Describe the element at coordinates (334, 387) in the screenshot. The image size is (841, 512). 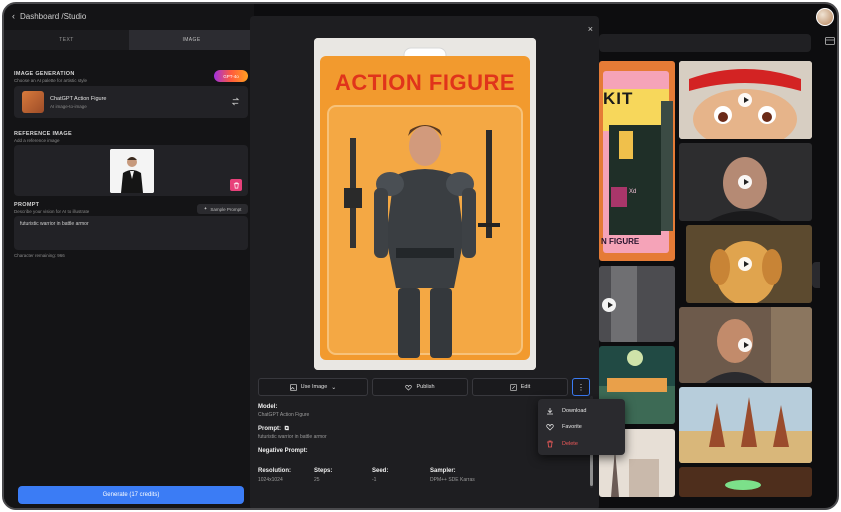
I see `chevron-down-icon: ⌄` at that location.